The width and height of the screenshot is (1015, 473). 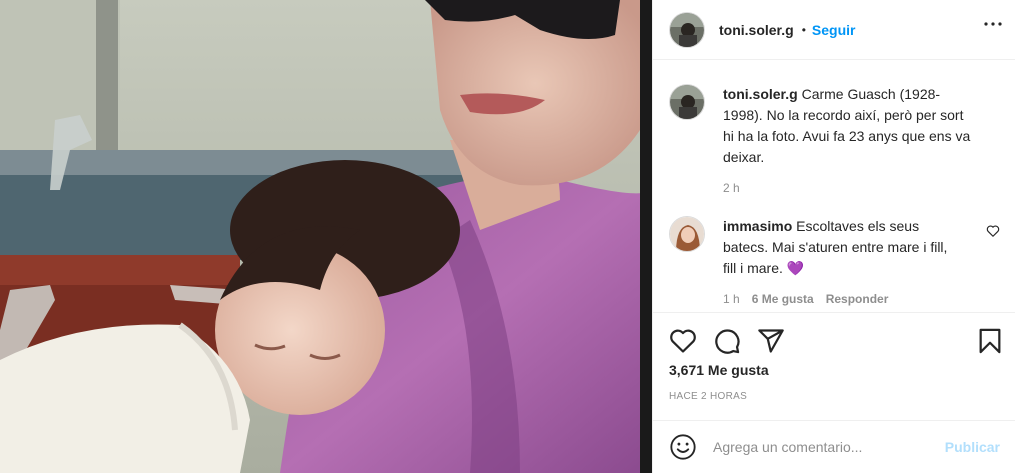 I want to click on small-heart-icon, so click(x=993, y=231).